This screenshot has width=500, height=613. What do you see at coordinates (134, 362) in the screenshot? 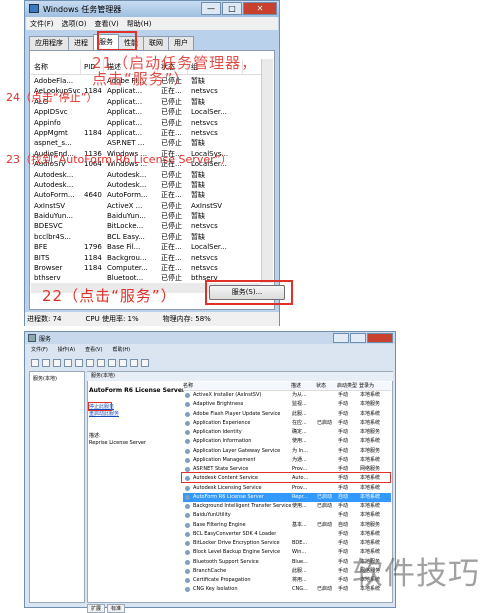
I see `pause-icon` at bounding box center [134, 362].